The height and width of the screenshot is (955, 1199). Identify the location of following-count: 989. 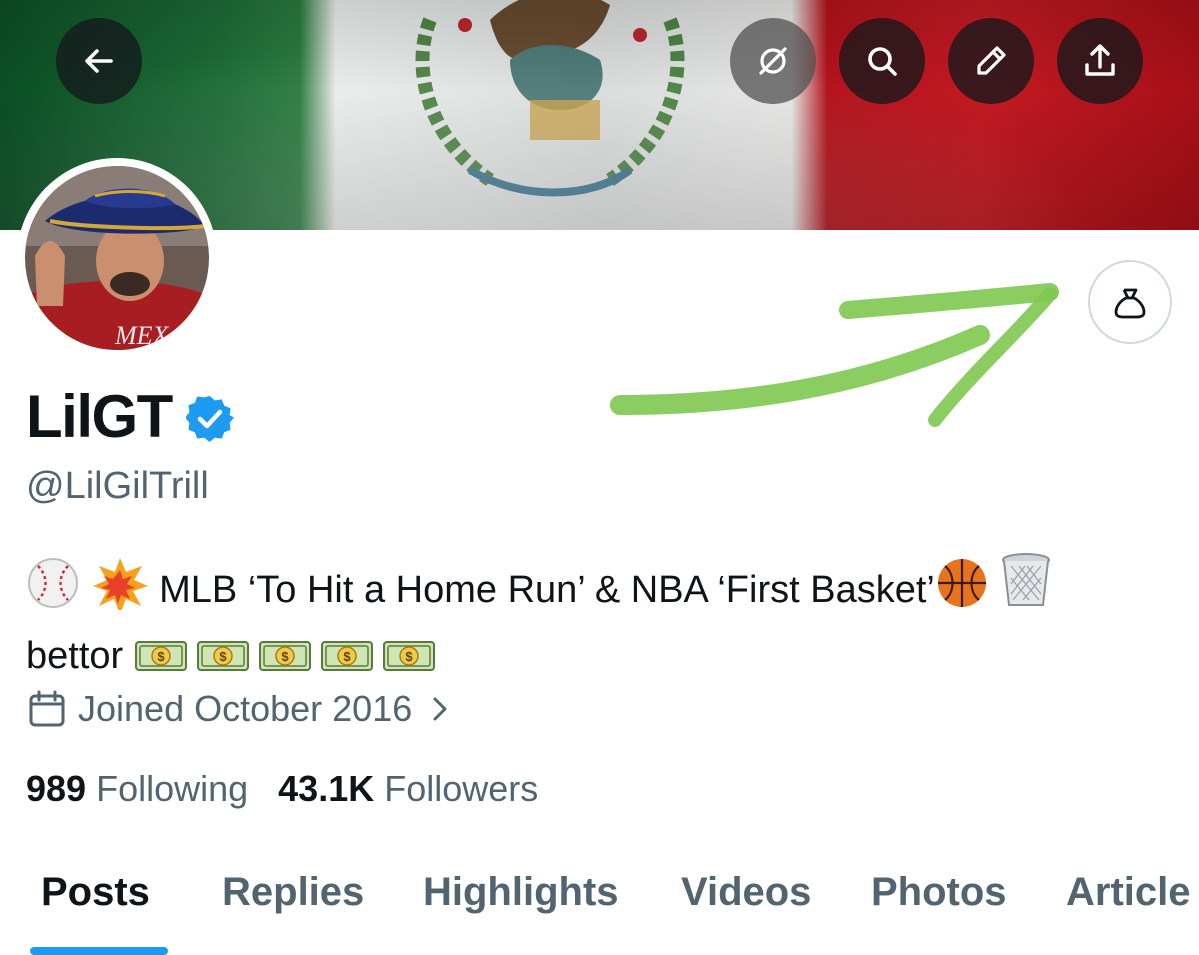
(56, 788).